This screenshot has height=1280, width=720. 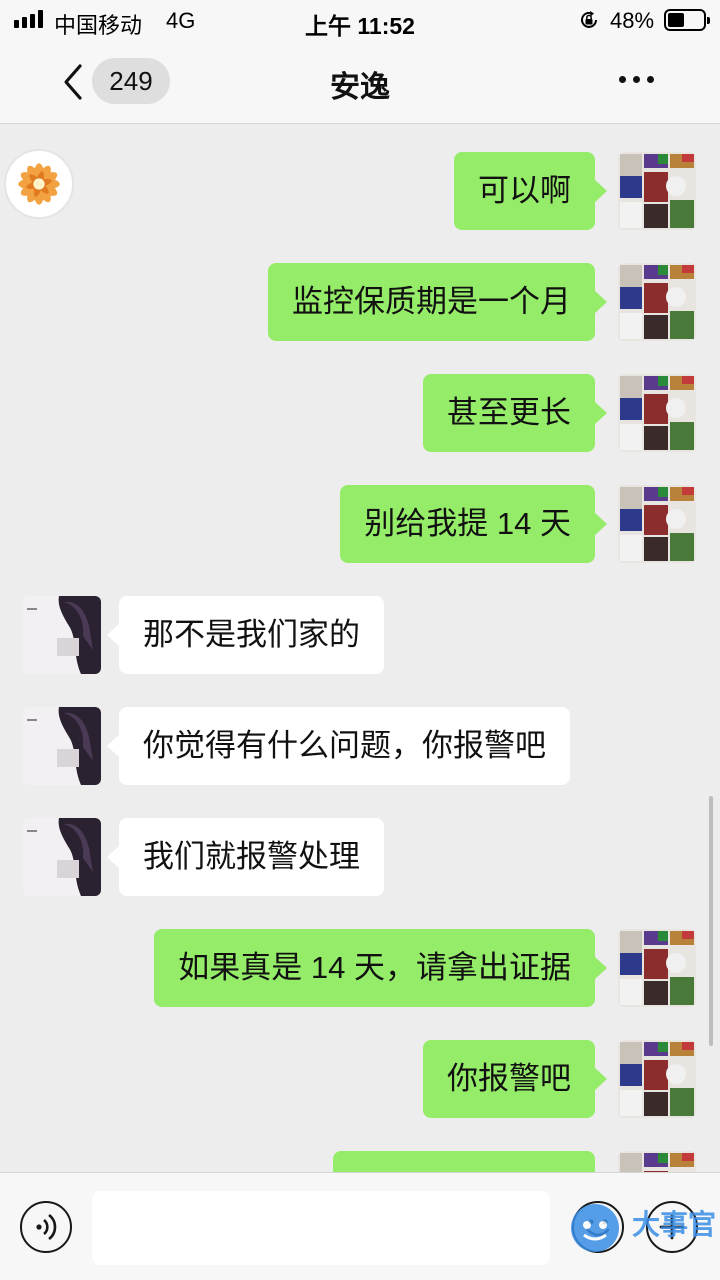 What do you see at coordinates (711, 921) in the screenshot?
I see `scrollbar` at bounding box center [711, 921].